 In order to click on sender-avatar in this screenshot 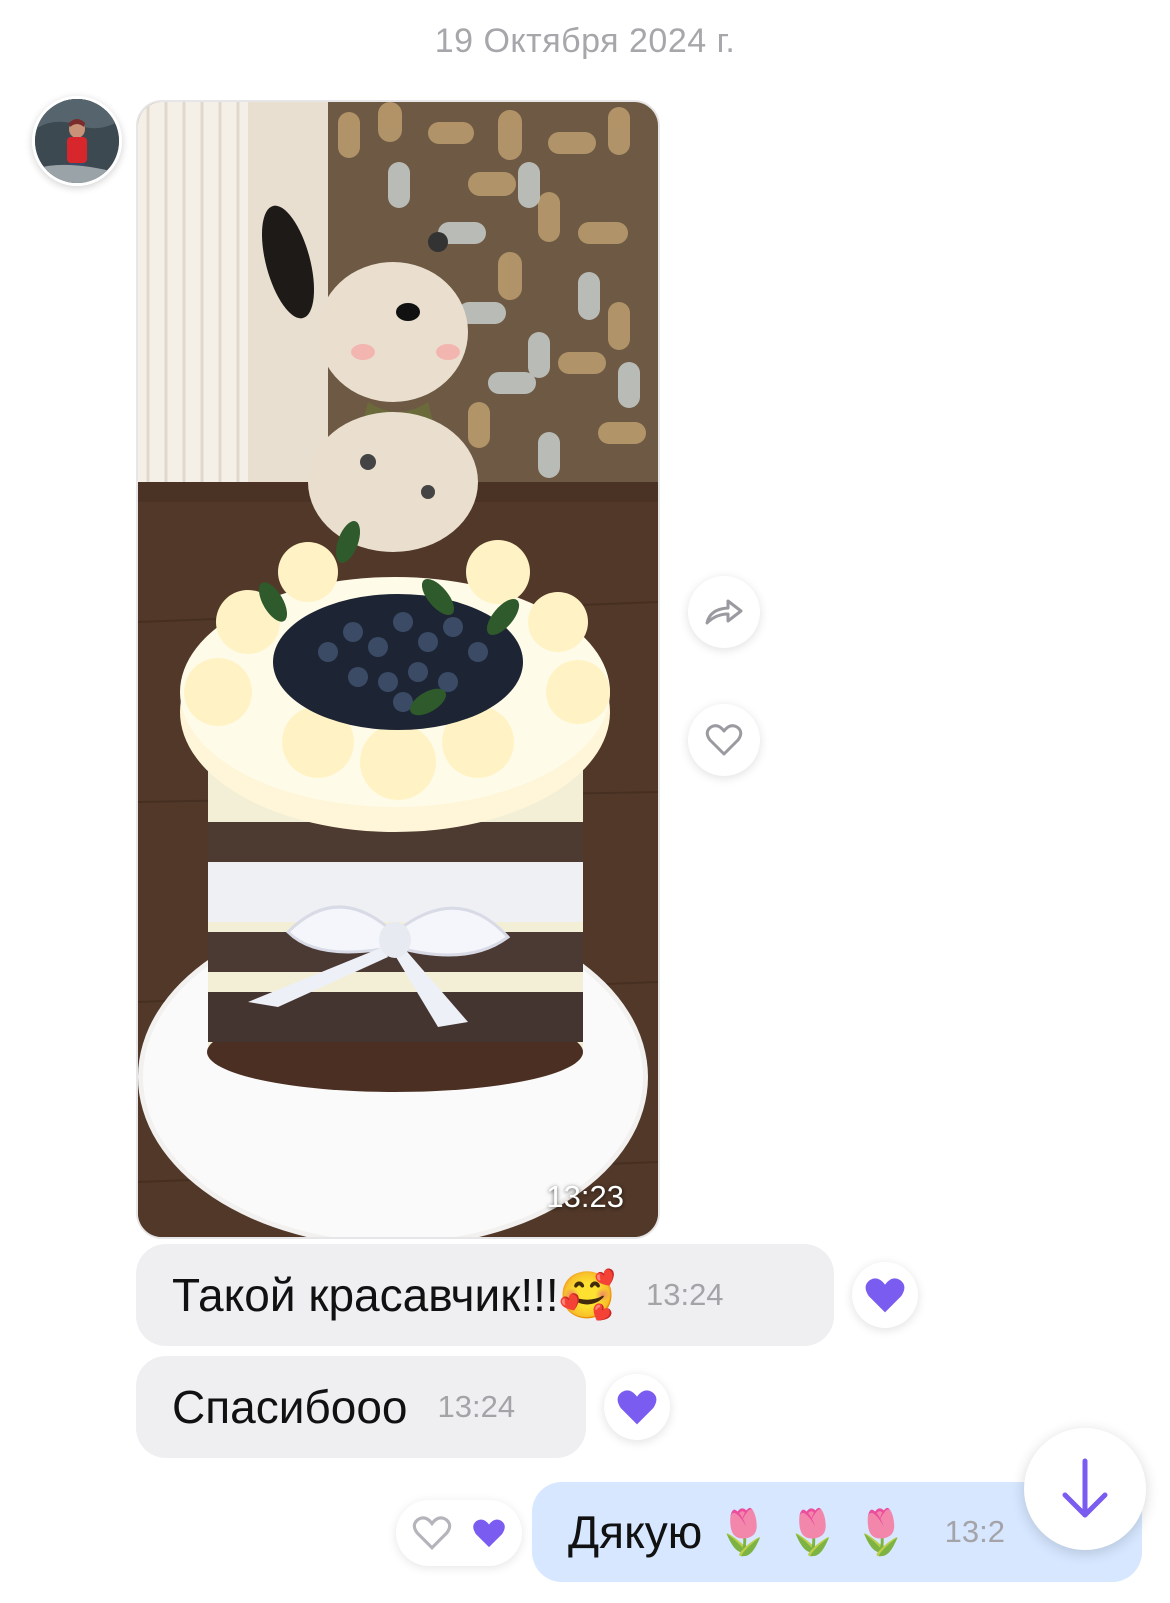, I will do `click(77, 141)`.